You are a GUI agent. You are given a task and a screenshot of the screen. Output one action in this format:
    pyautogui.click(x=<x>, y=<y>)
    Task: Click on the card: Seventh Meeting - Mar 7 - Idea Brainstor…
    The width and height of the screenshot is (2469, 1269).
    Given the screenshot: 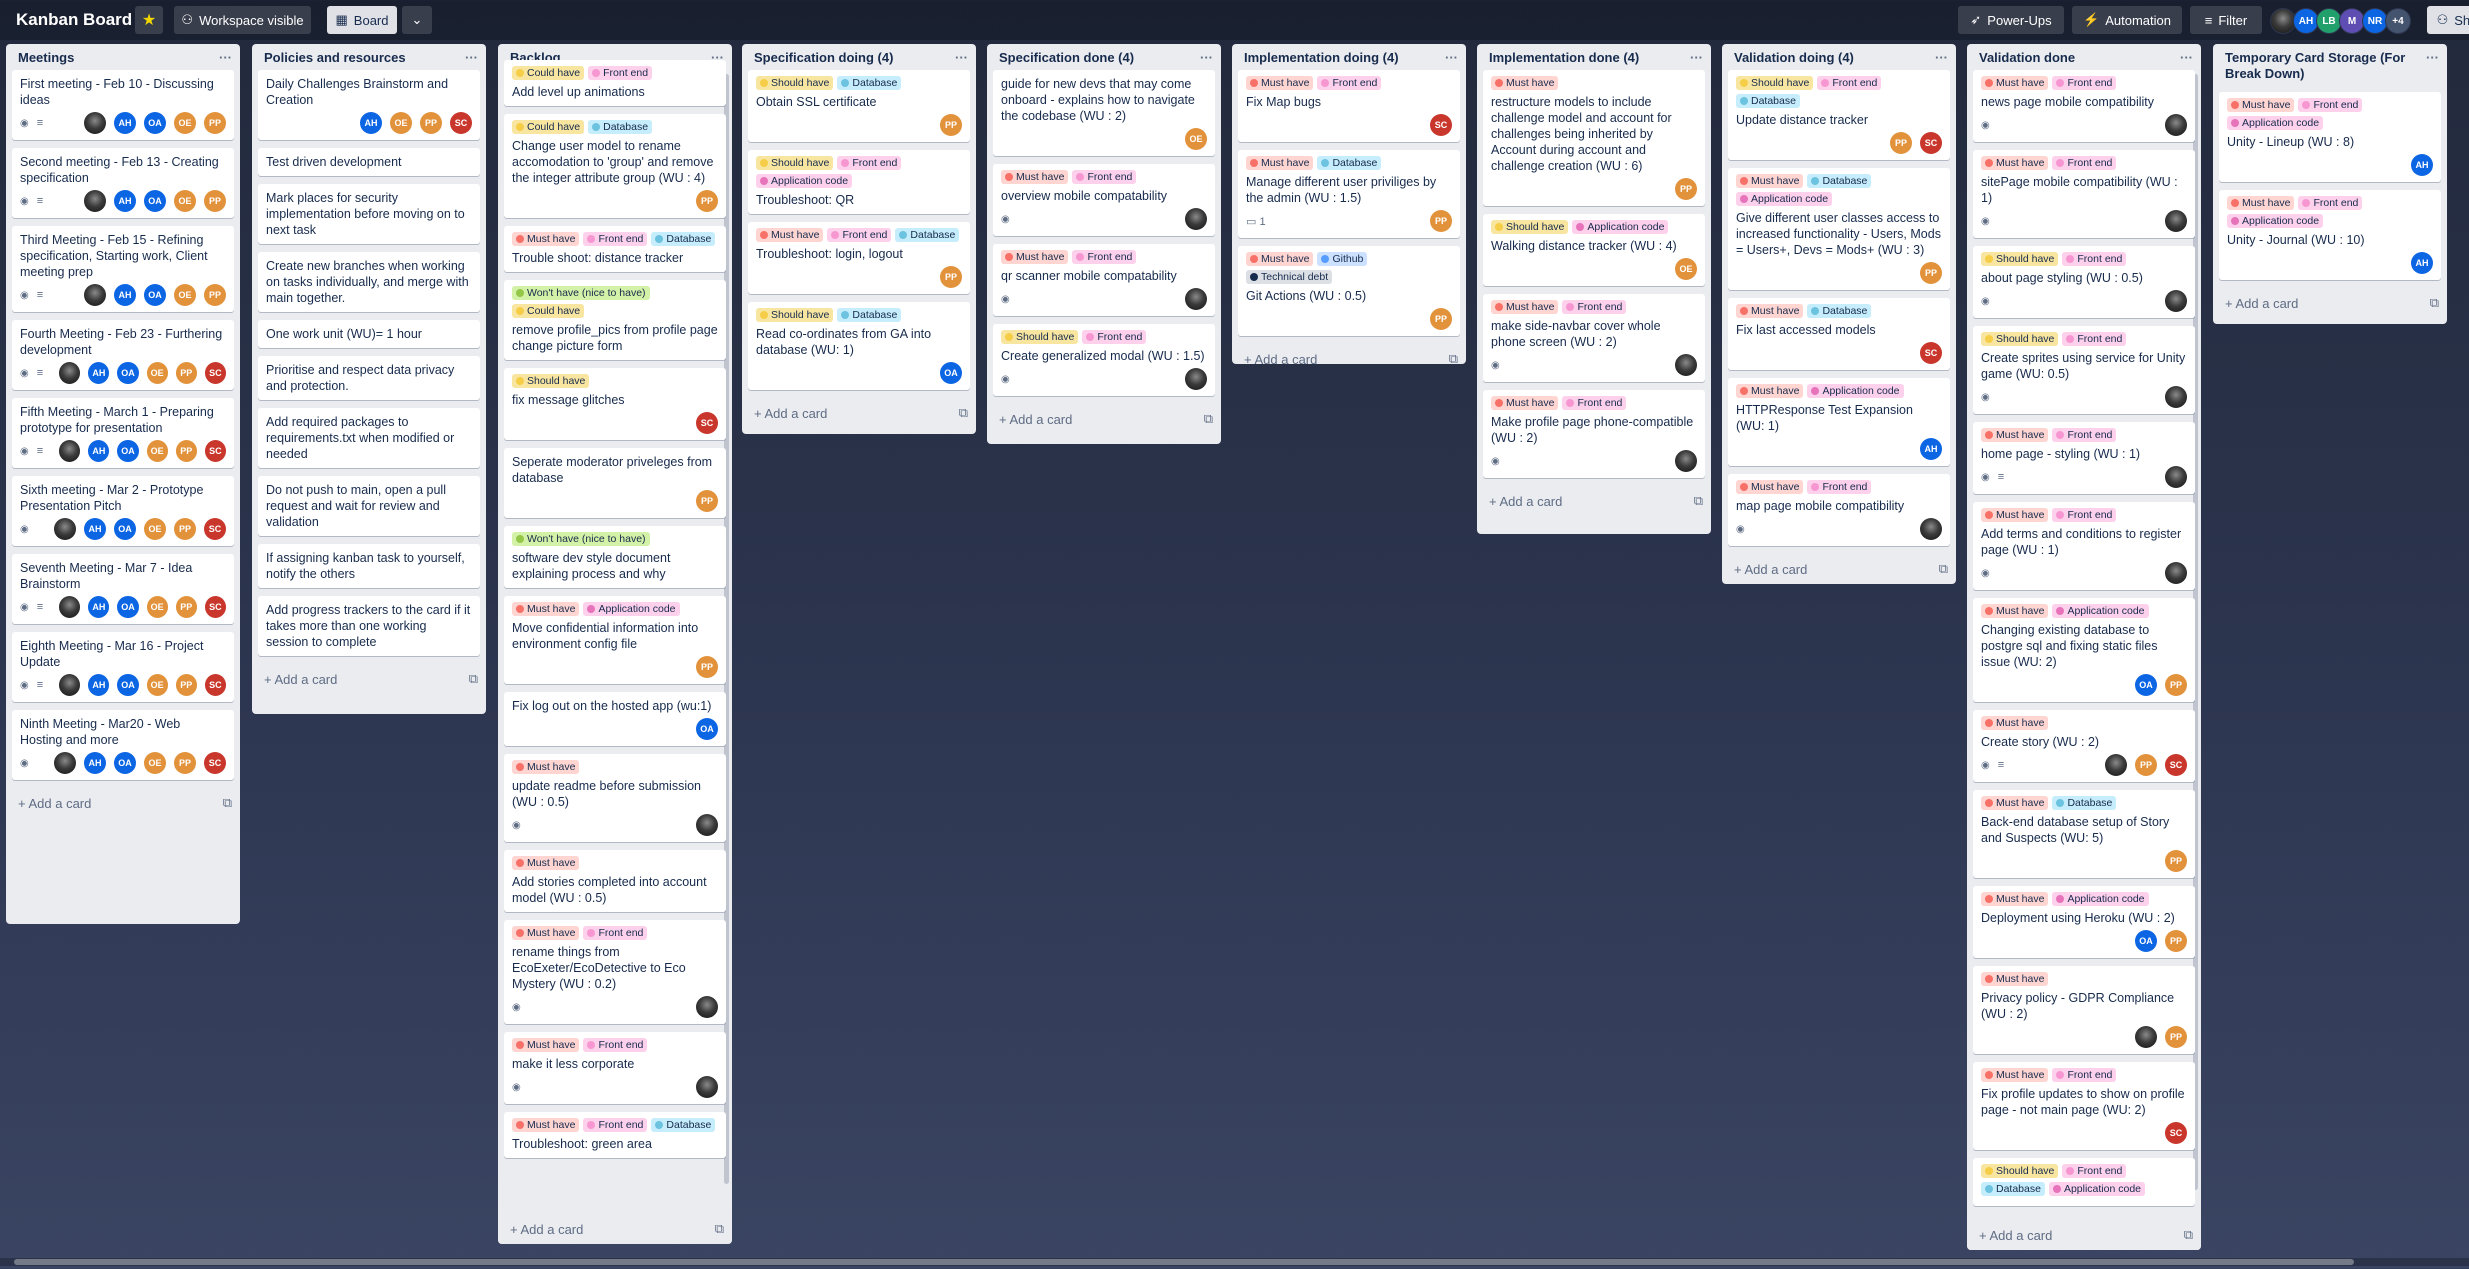 What is the action you would take?
    pyautogui.click(x=123, y=589)
    